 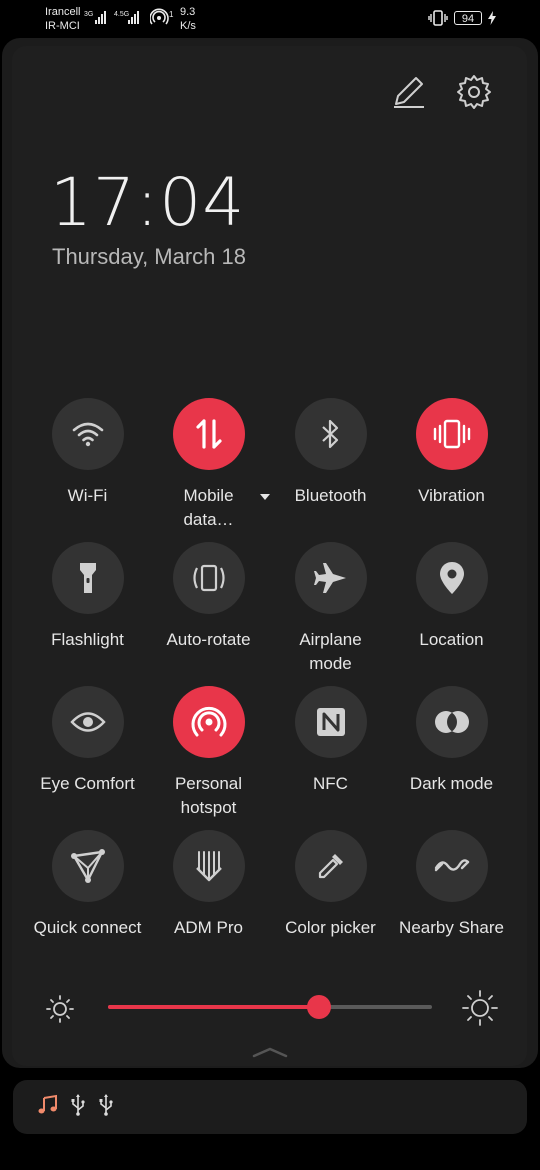 I want to click on tile-flashlight: Flashlight, so click(x=87, y=597).